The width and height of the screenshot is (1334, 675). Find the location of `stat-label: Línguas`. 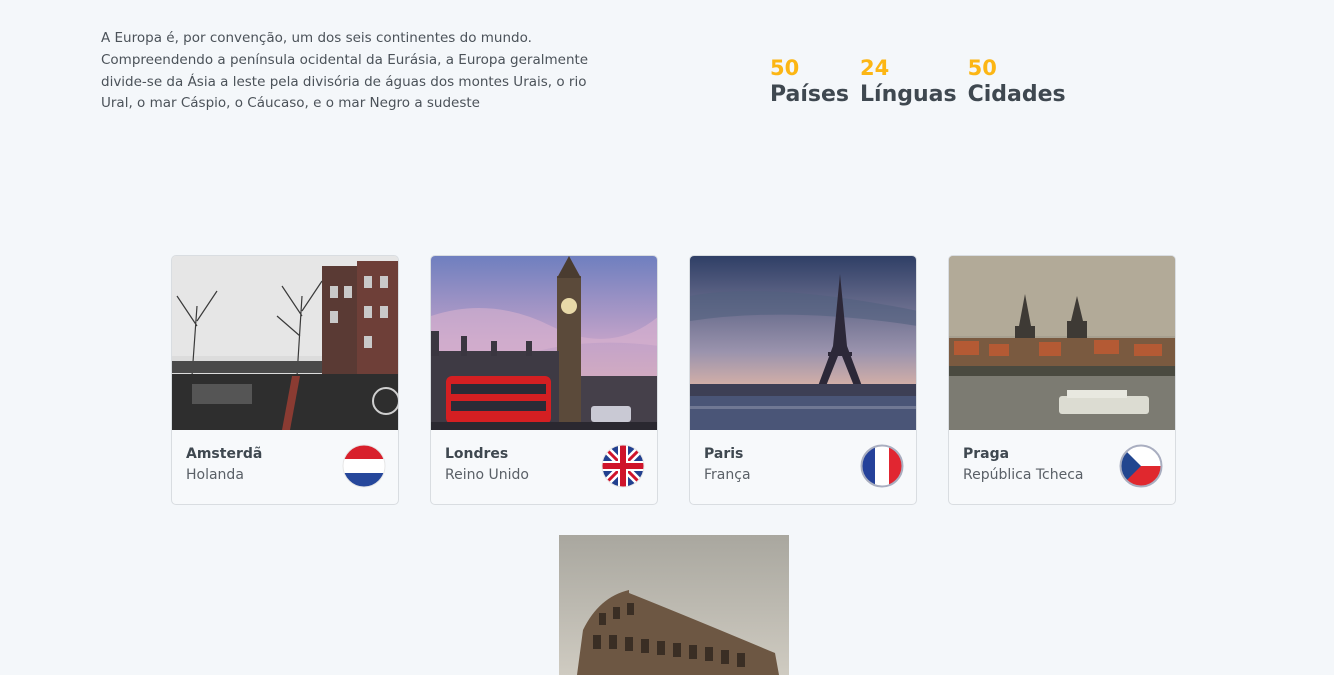

stat-label: Línguas is located at coordinates (908, 94).